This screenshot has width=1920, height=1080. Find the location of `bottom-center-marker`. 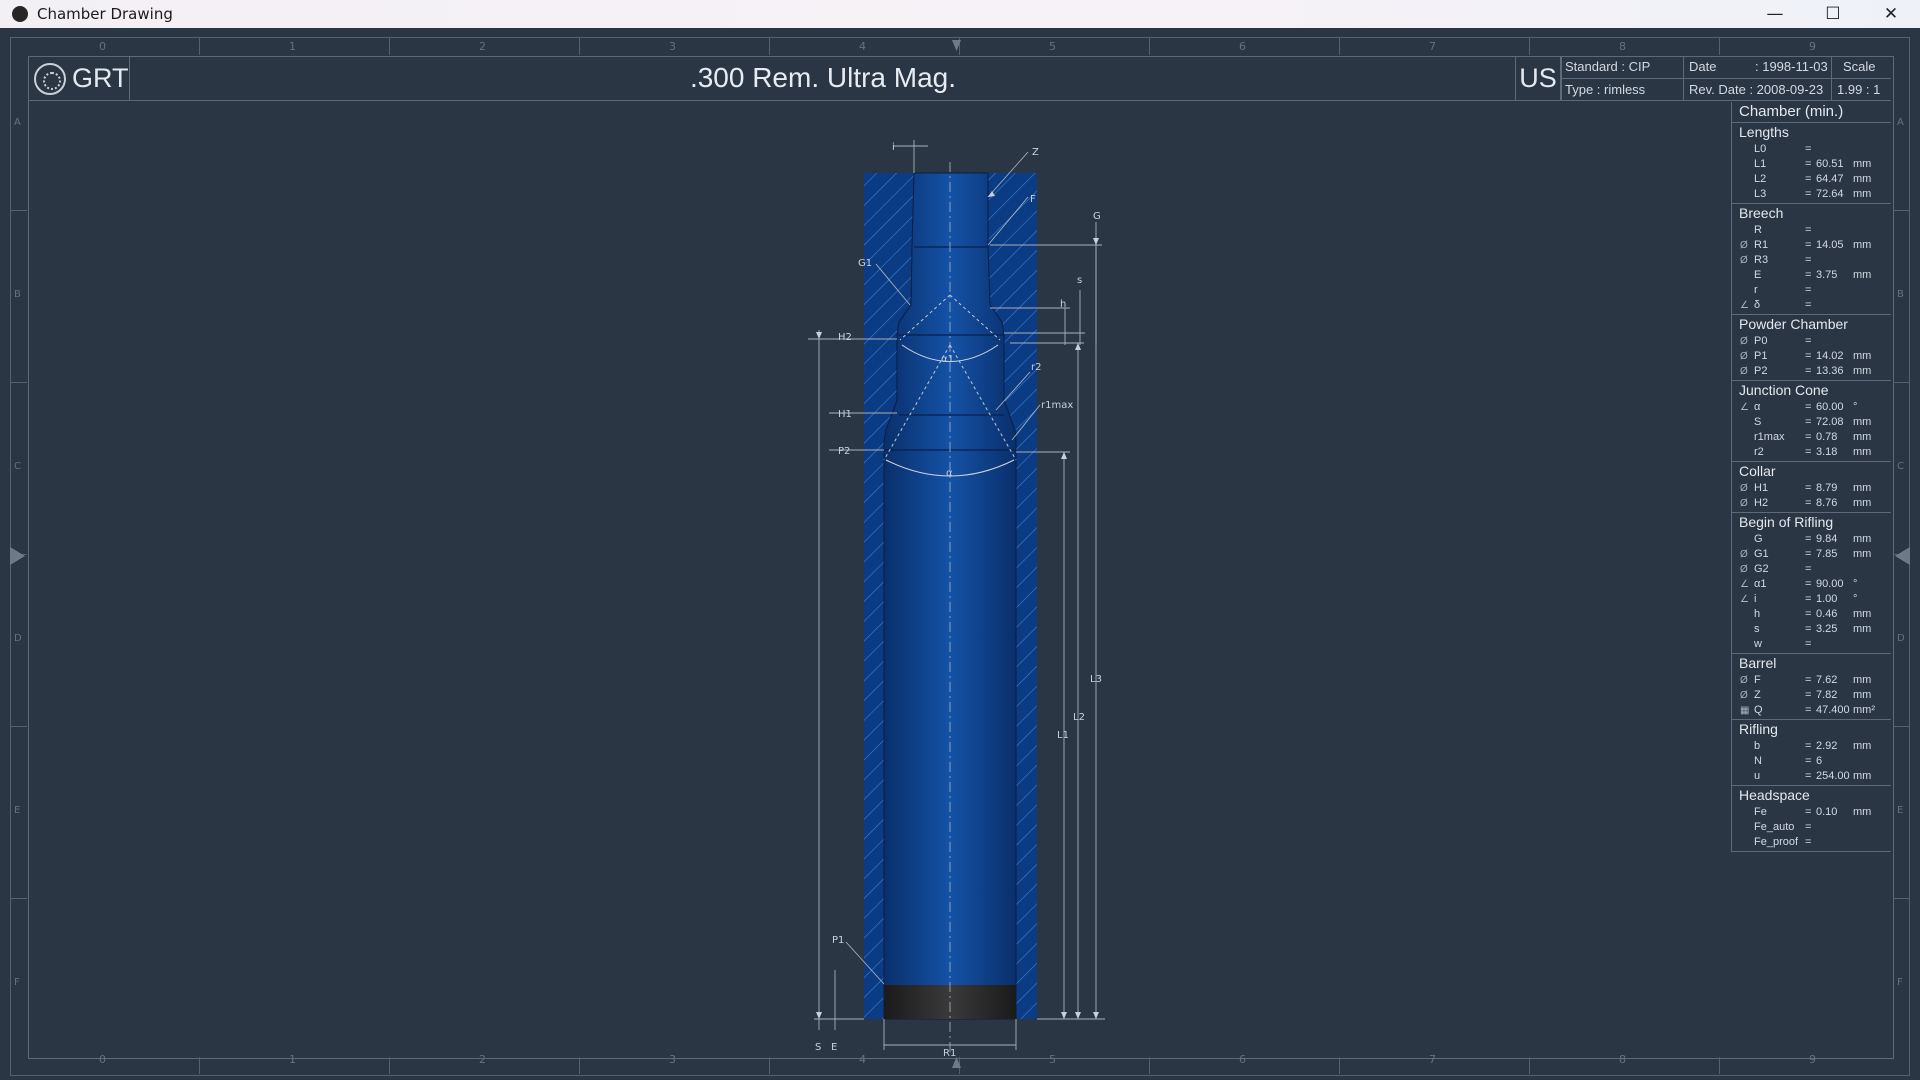

bottom-center-marker is located at coordinates (956, 1062).